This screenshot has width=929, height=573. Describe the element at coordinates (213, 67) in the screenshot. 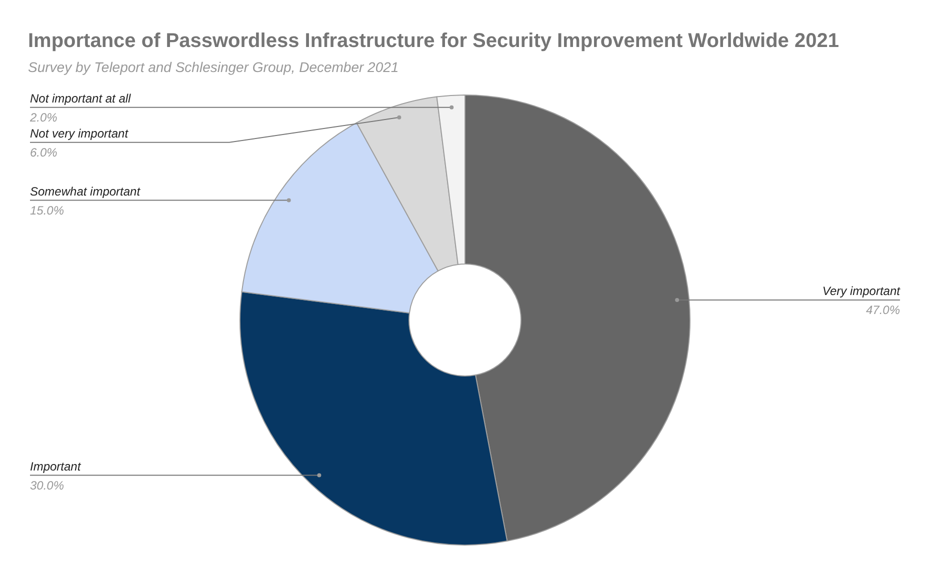

I see `chart-subtitle: Survey by Teleport and Schlesinger Group, December 2021` at that location.